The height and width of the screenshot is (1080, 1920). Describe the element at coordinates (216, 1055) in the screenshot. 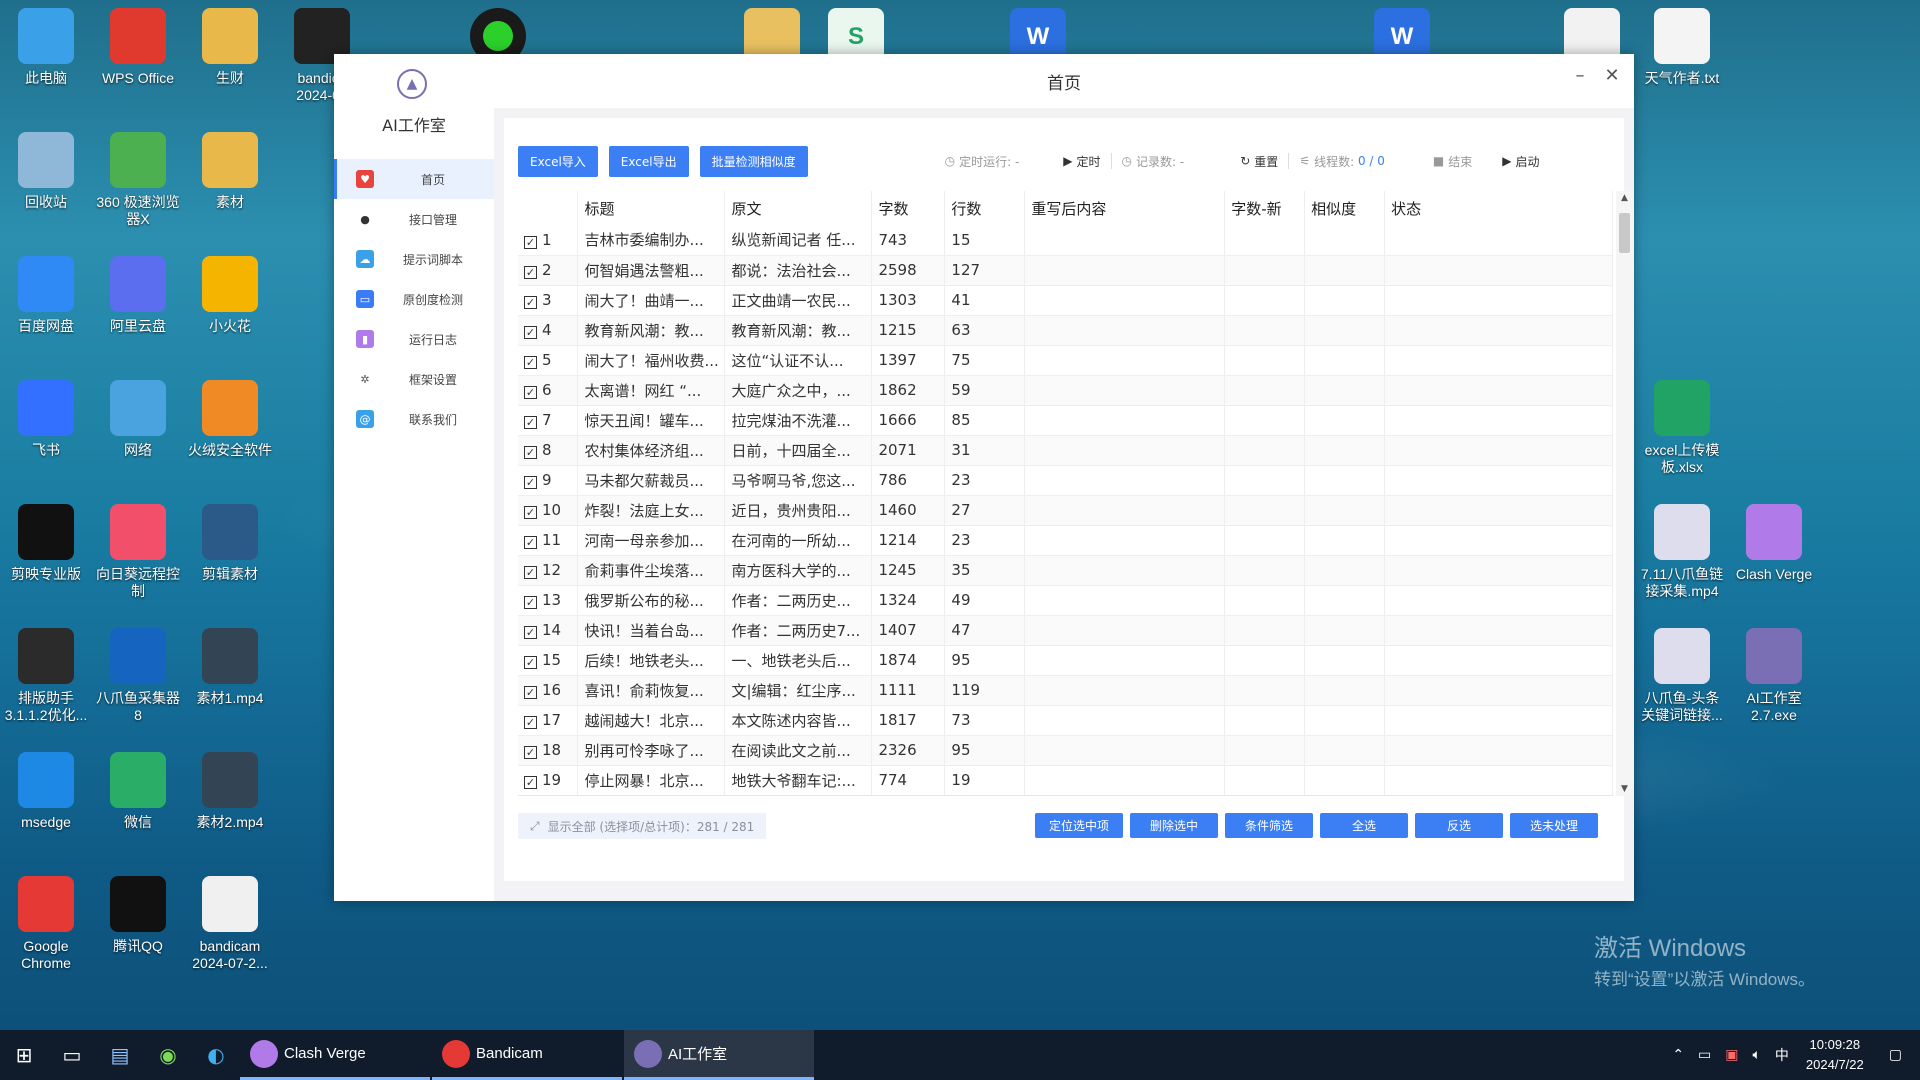

I see `edge-icon: ◐` at that location.